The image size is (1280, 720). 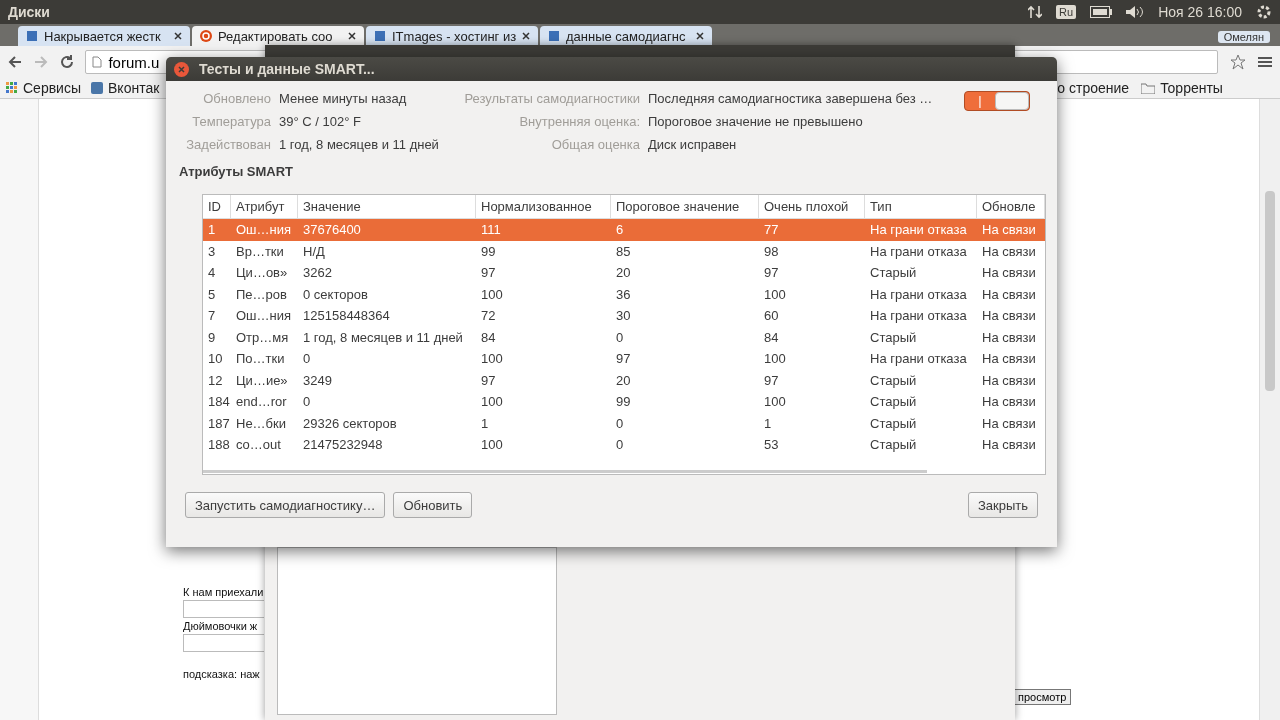 What do you see at coordinates (771, 316) in the screenshot?
I see `table-cell-text: 60` at bounding box center [771, 316].